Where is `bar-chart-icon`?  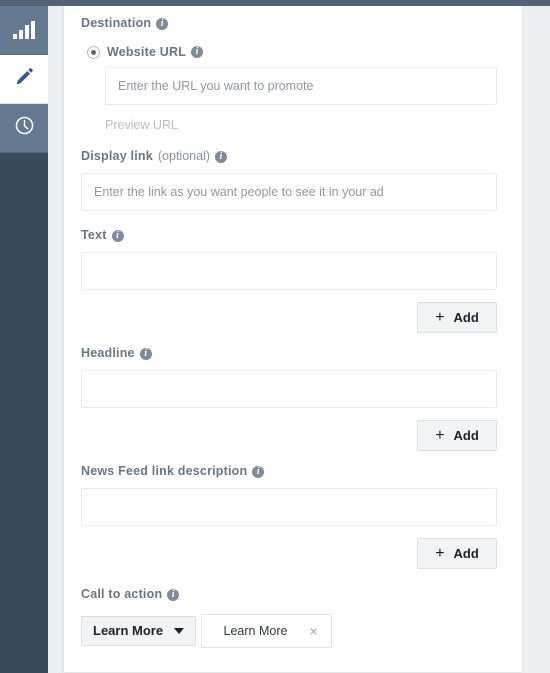
bar-chart-icon is located at coordinates (24, 30).